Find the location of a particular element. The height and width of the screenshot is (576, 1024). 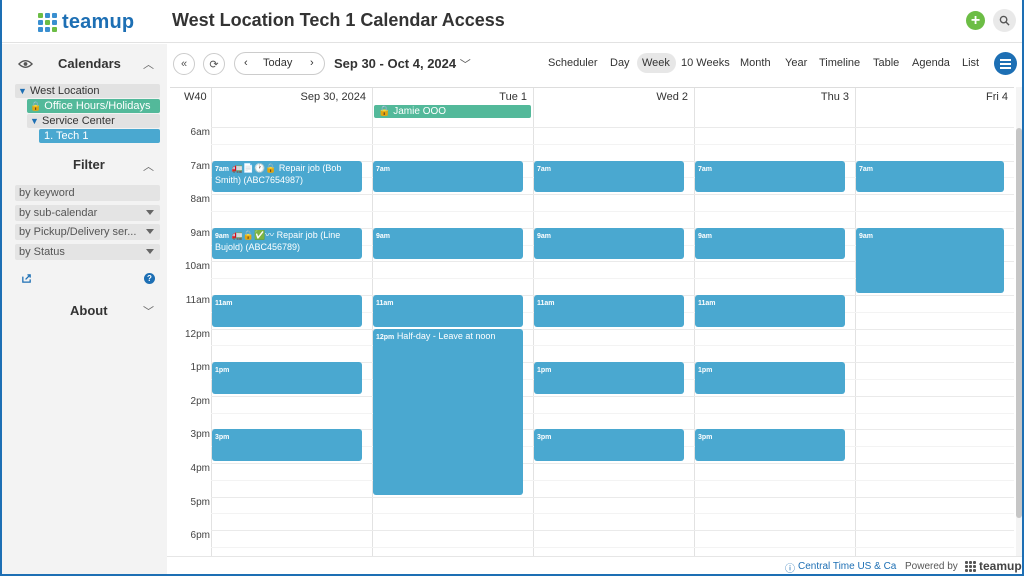

eye-icon is located at coordinates (25, 64).